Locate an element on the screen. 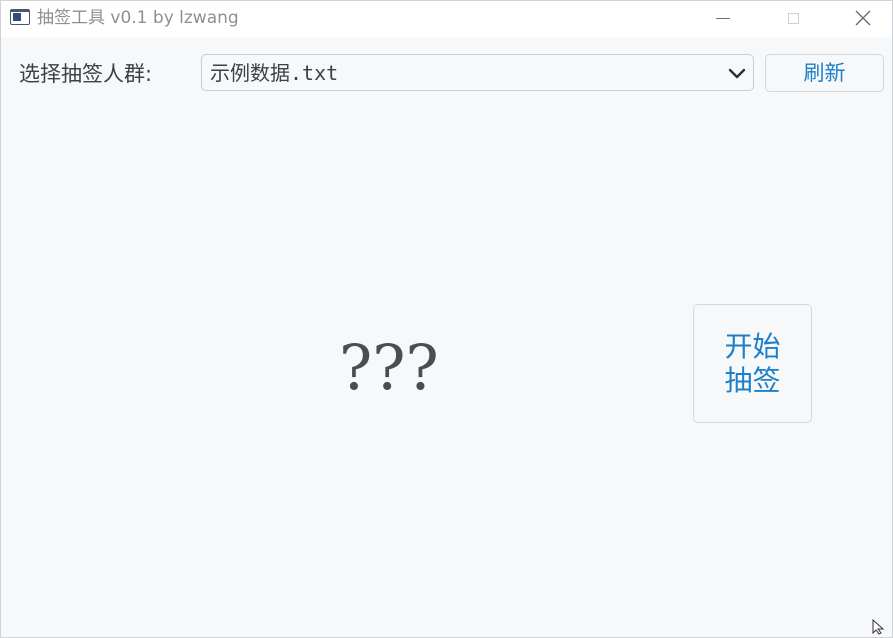  title-bar: 抽签工具 v0.1 by lzwang is located at coordinates (446, 19).